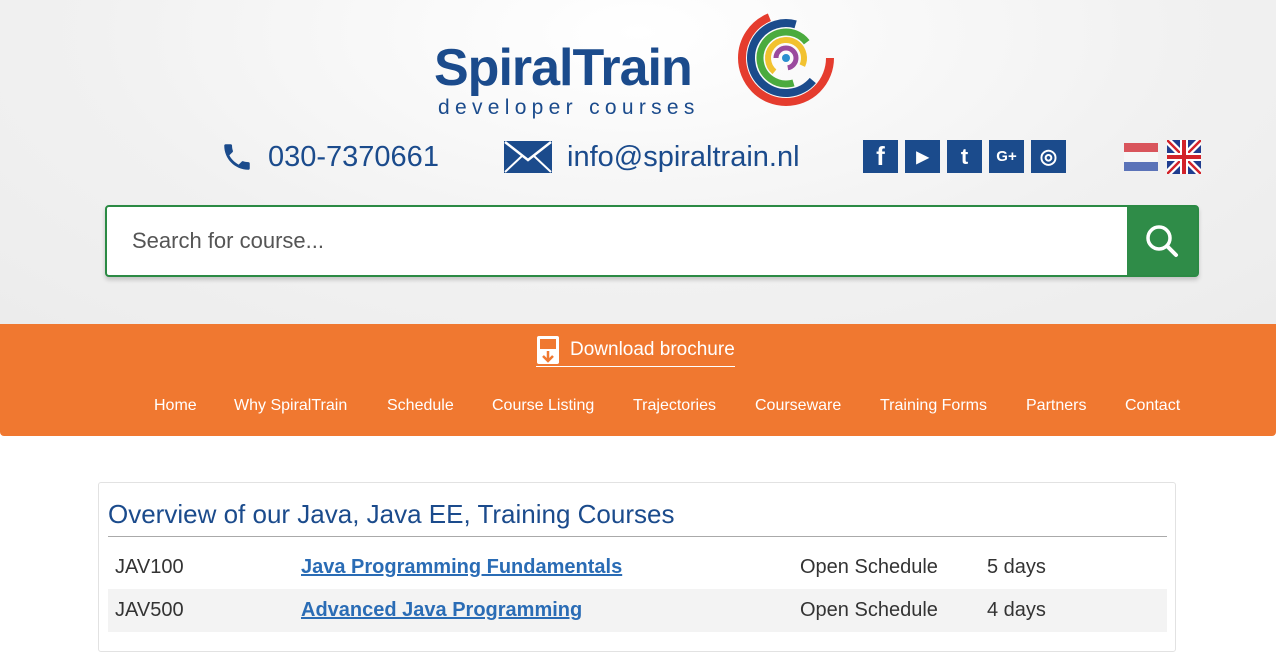  Describe the element at coordinates (1162, 157) in the screenshot. I see `language-switcher` at that location.